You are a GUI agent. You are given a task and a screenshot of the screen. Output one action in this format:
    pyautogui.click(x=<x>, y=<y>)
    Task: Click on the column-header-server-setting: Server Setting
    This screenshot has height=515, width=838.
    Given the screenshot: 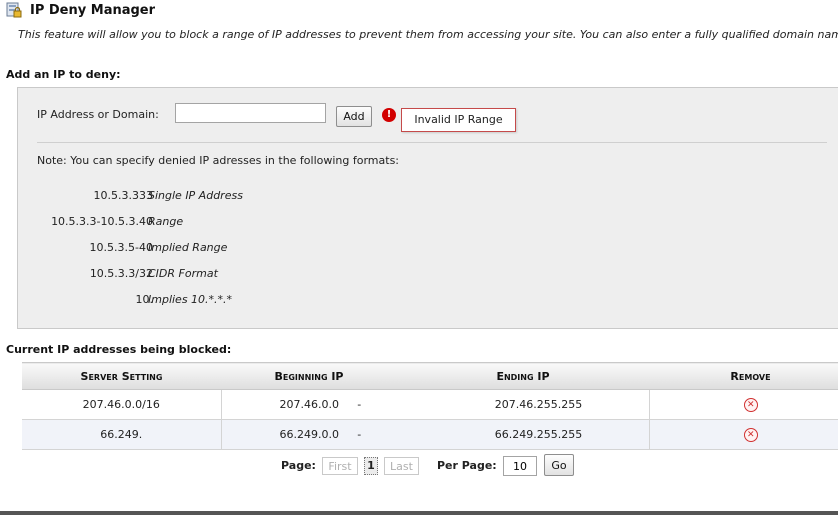 What is the action you would take?
    pyautogui.click(x=121, y=376)
    